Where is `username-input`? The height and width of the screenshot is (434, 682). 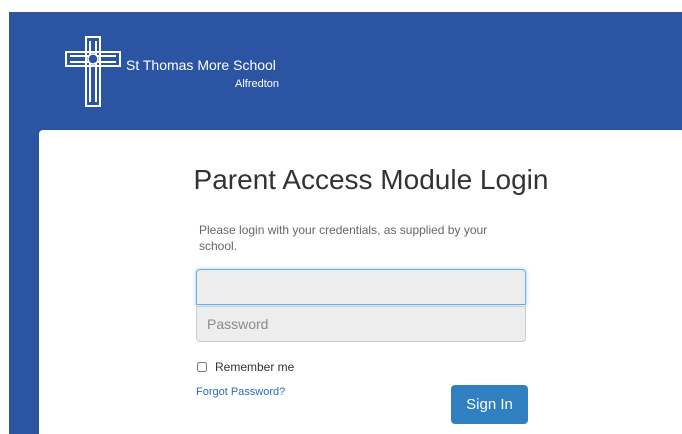 username-input is located at coordinates (361, 287).